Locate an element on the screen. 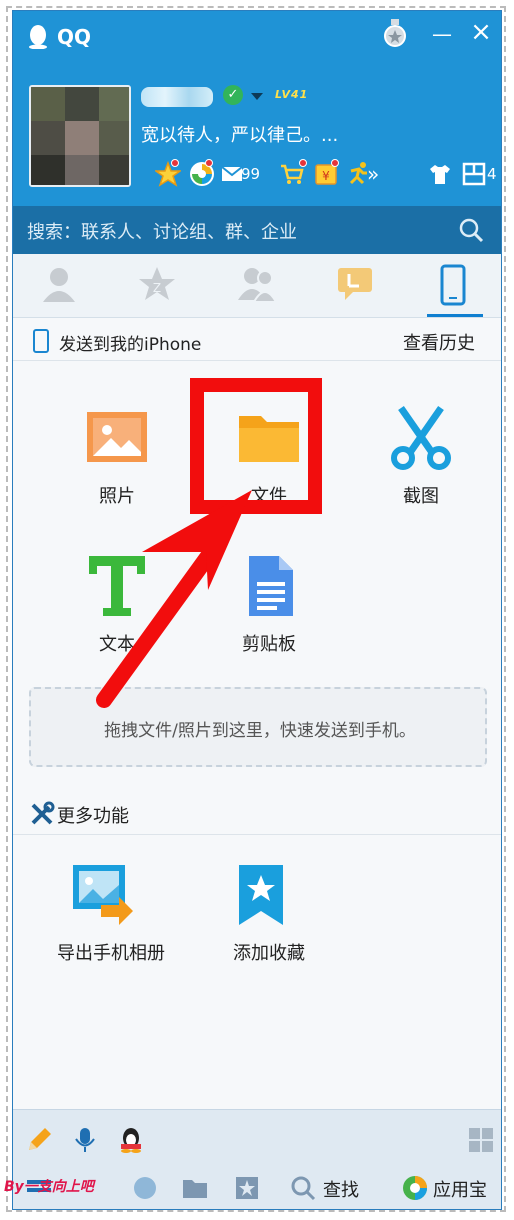 Image resolution: width=514 pixels, height=1220 pixels. medal-icon is located at coordinates (395, 34).